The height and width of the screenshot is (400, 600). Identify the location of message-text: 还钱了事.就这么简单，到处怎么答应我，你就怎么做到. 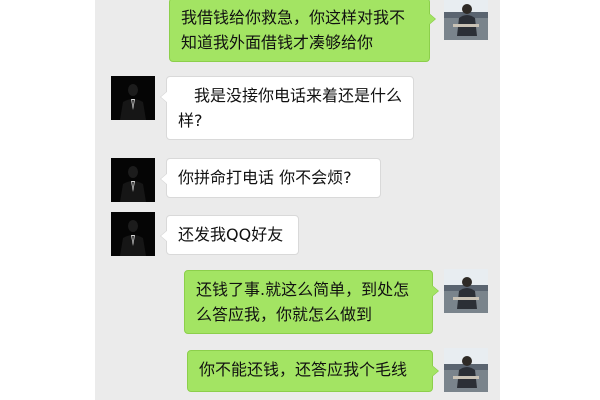
(303, 302).